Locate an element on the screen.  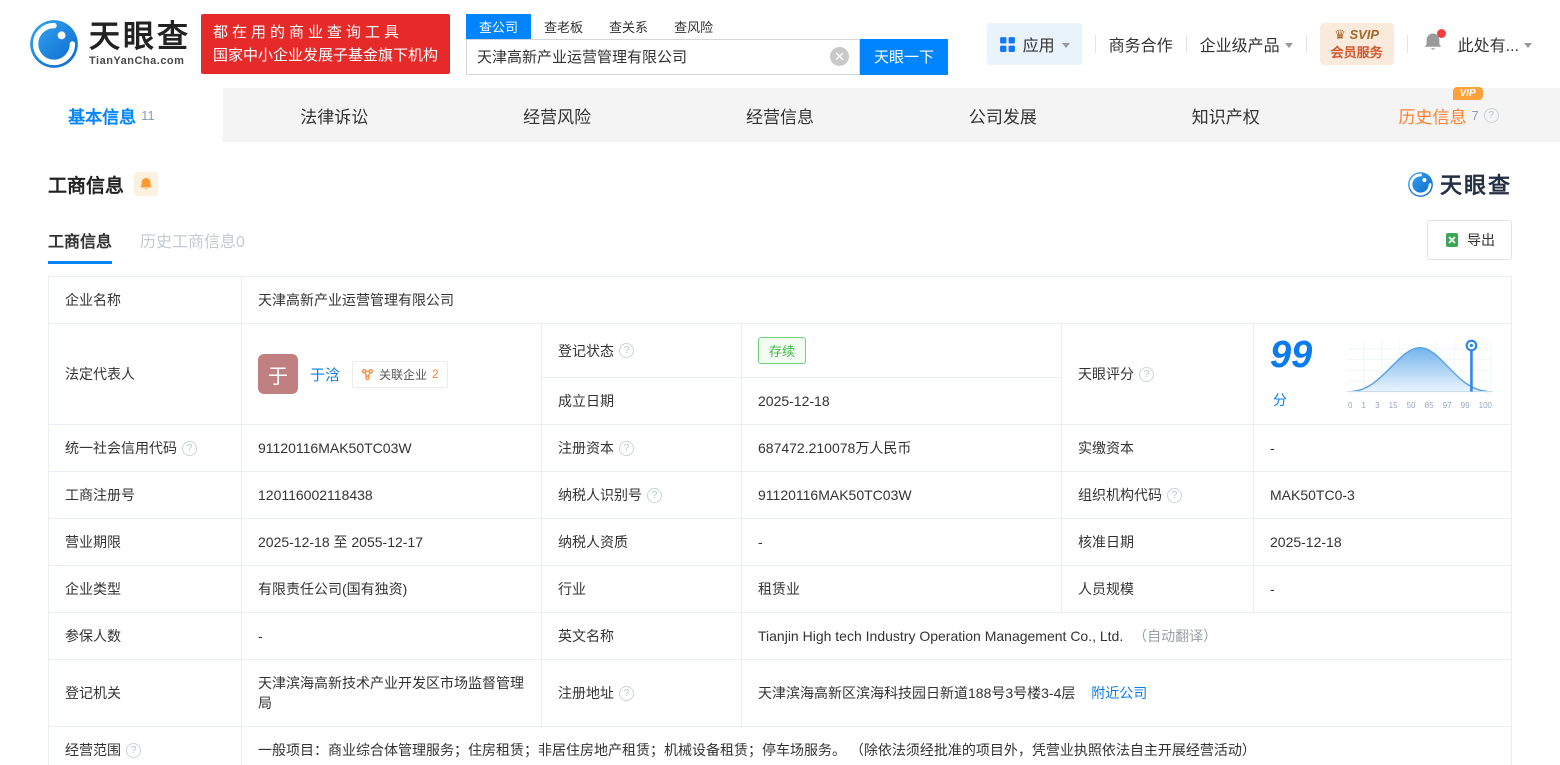
apps-menu: 应用 is located at coordinates (1034, 44).